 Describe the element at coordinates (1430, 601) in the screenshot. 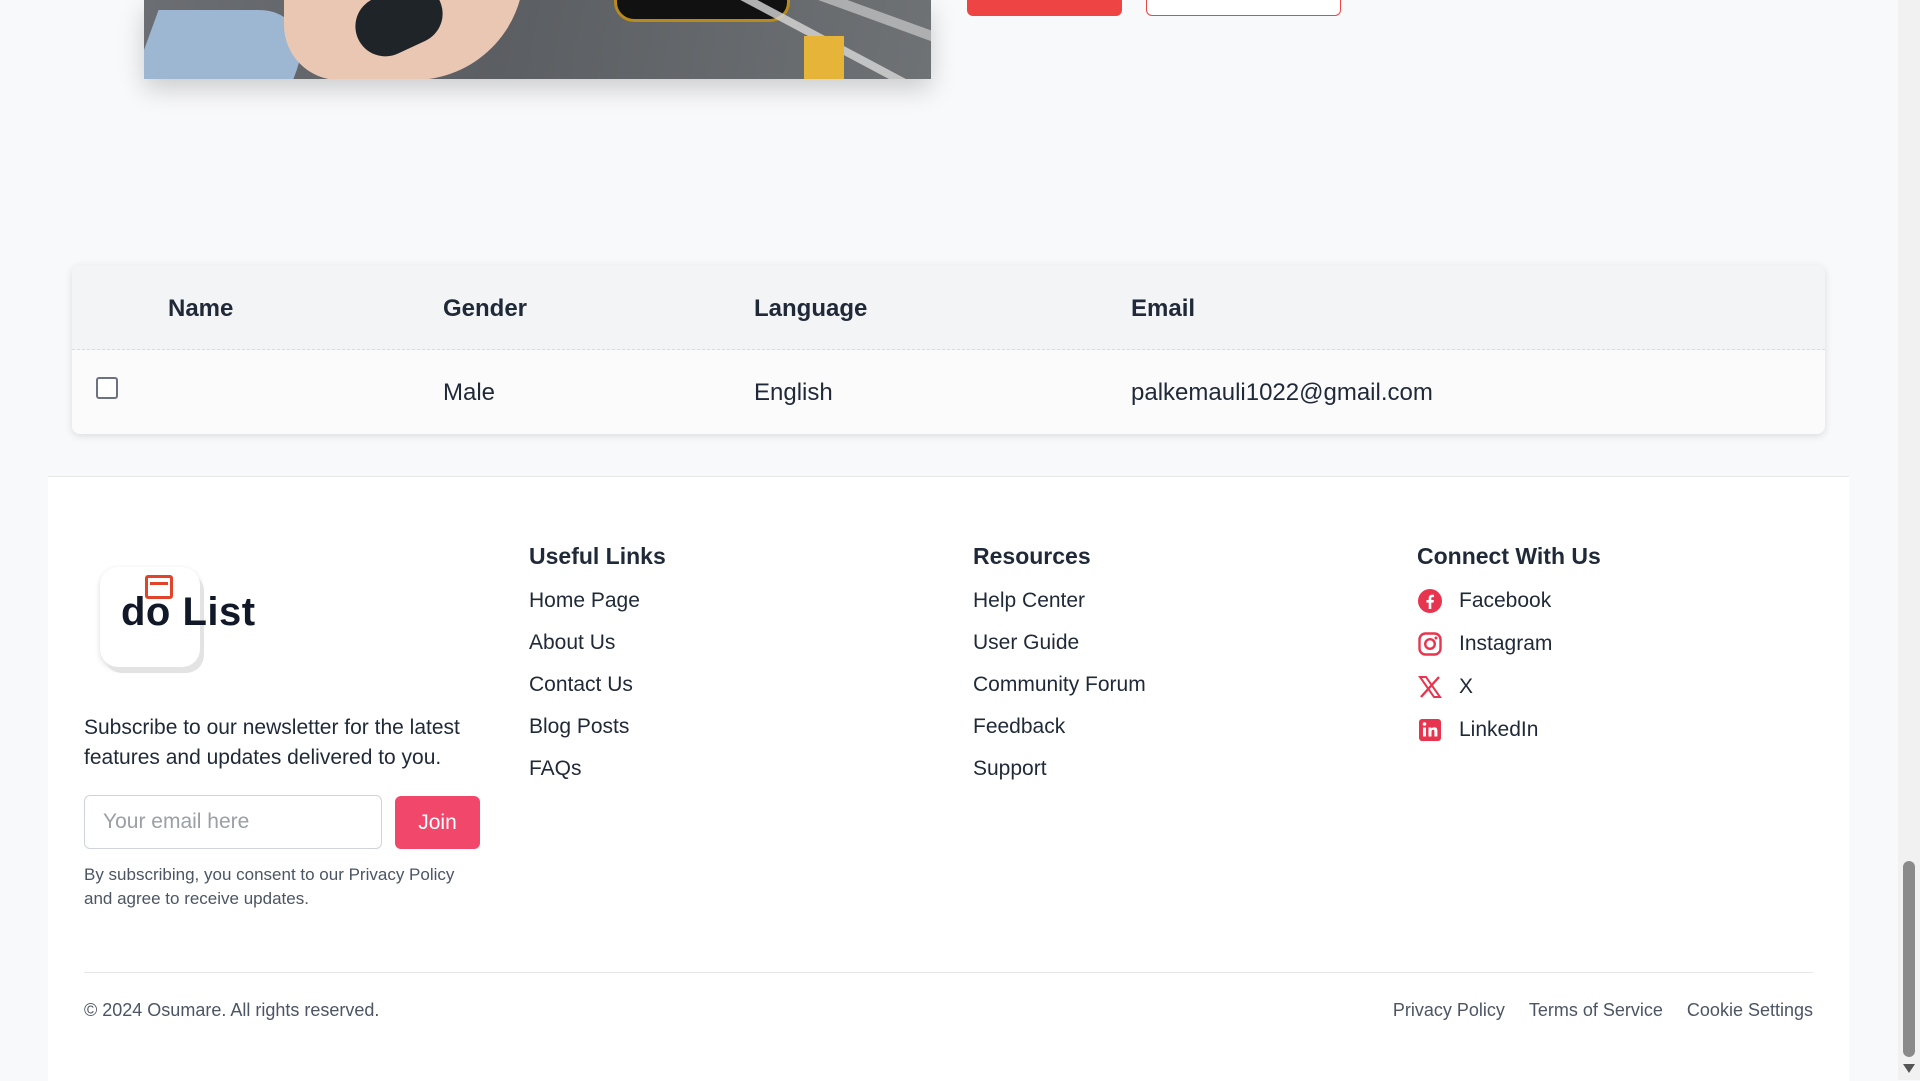

I see `facebook-icon` at that location.